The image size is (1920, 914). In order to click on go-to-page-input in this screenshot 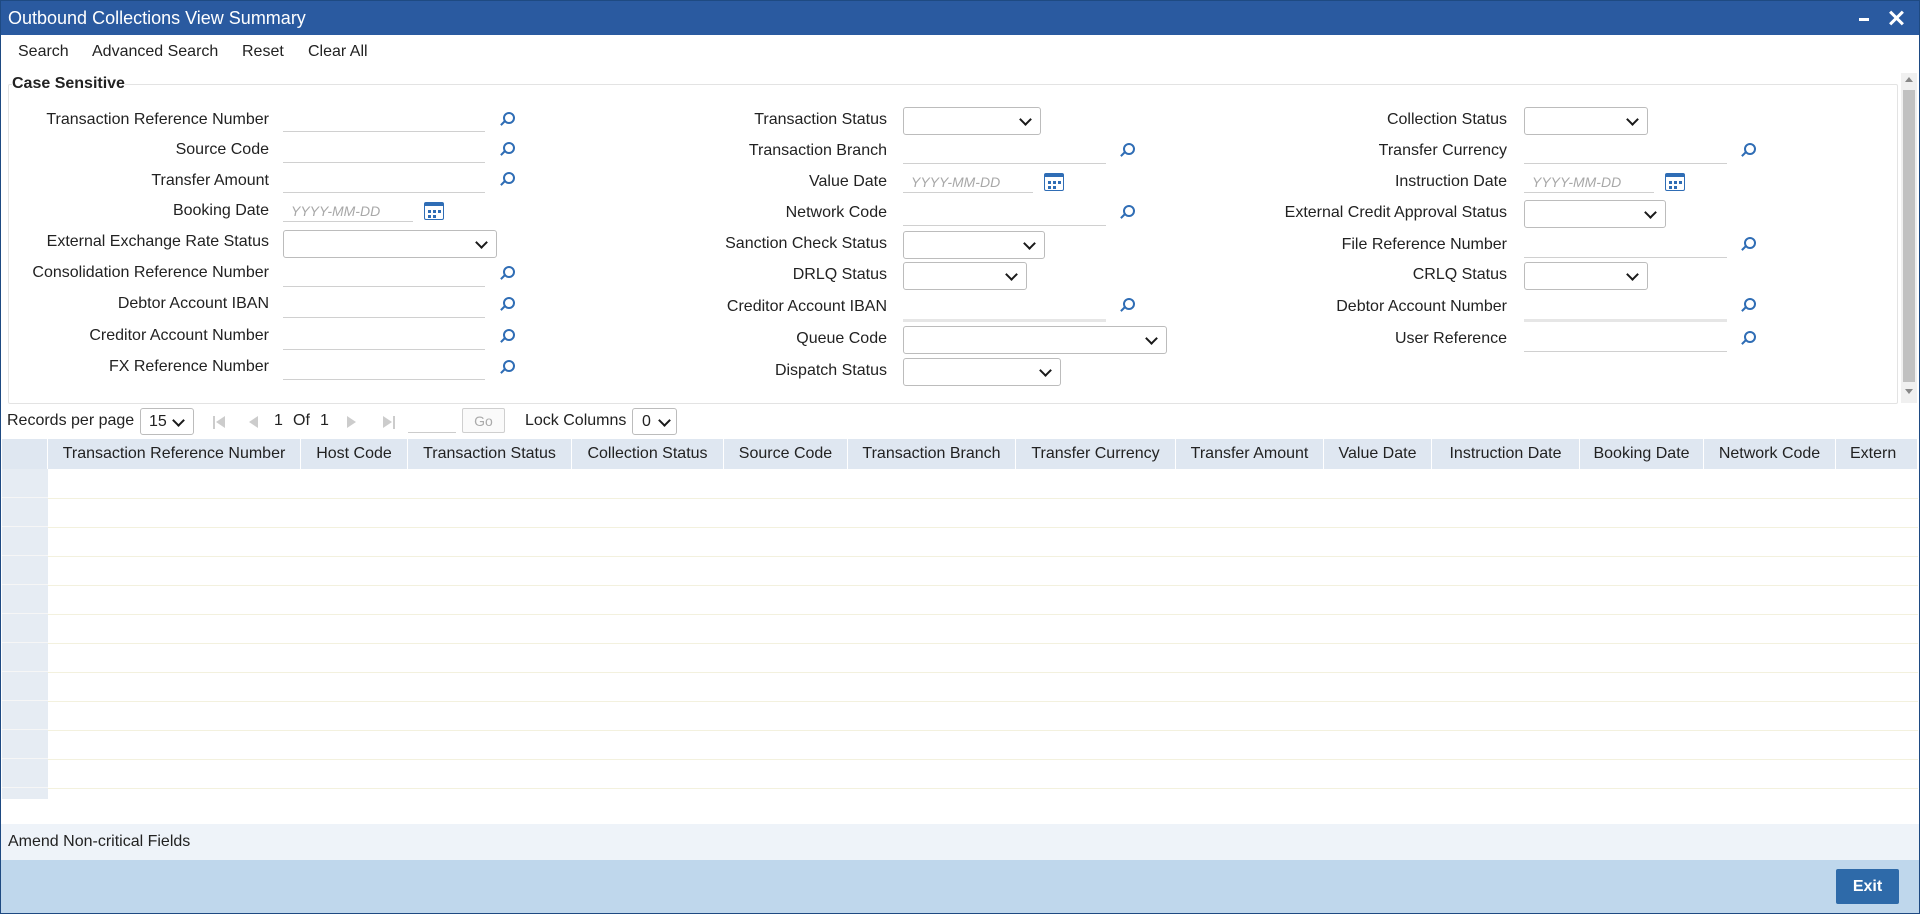, I will do `click(432, 432)`.